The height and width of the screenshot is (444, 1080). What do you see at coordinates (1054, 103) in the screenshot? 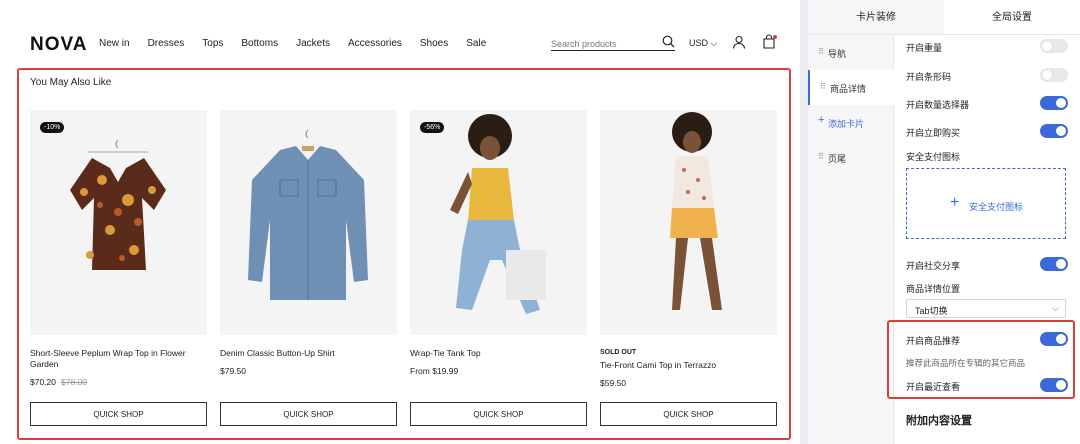
I see `toggle-qty-selector` at bounding box center [1054, 103].